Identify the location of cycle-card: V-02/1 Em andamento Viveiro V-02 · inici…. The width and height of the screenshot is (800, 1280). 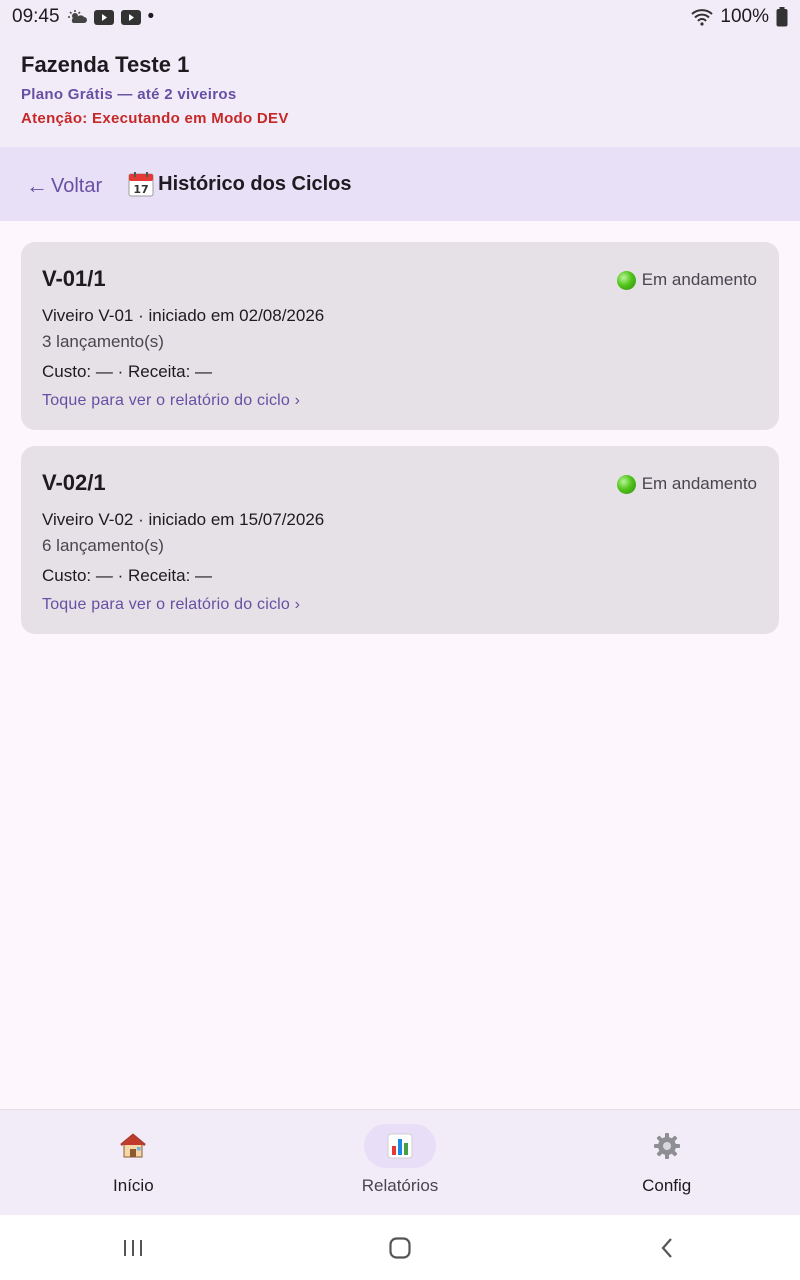
(400, 540).